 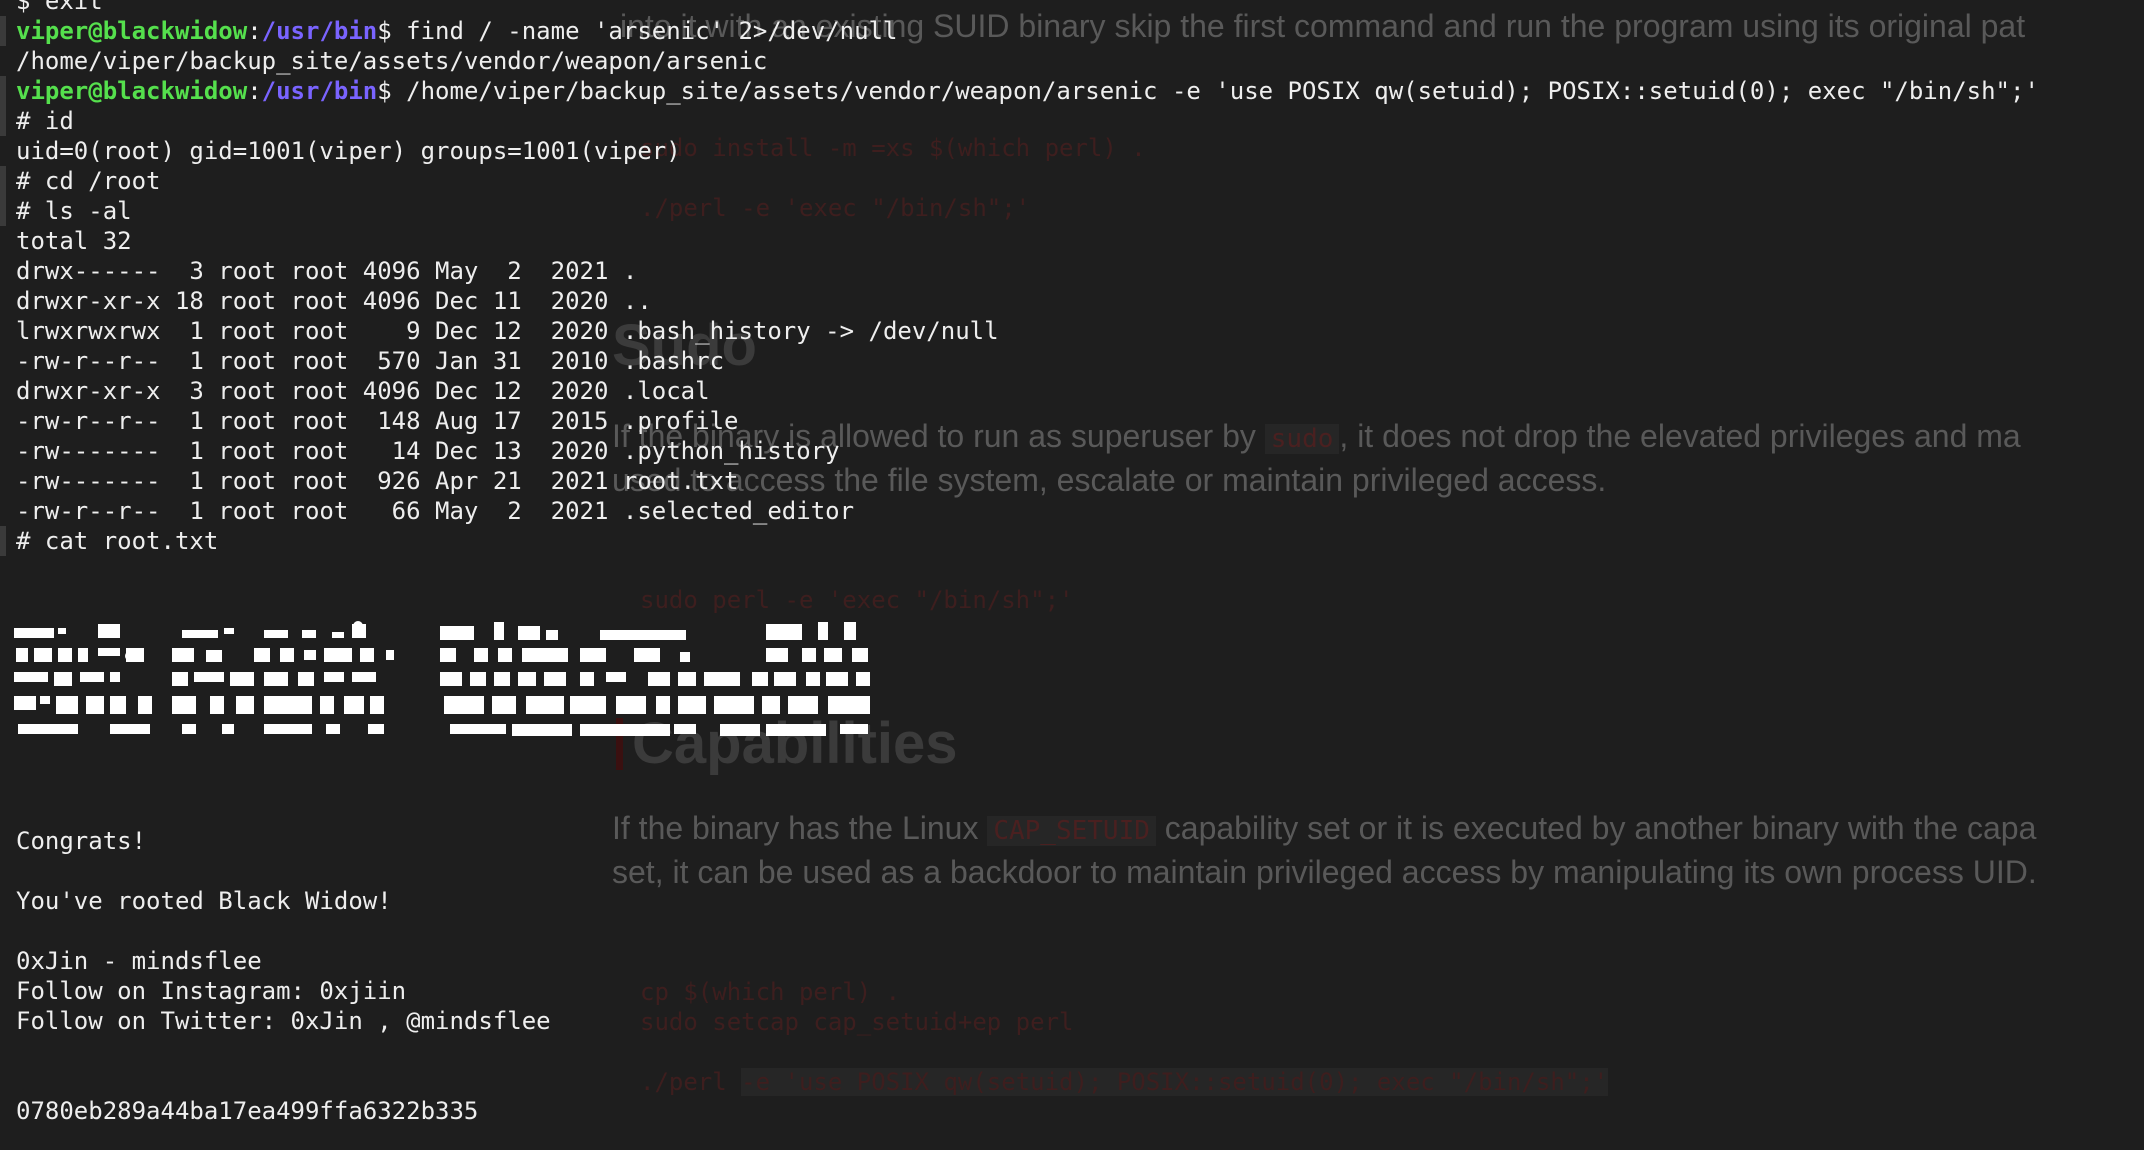 What do you see at coordinates (442, 678) in the screenshot?
I see `ascii-art-banner-graphic` at bounding box center [442, 678].